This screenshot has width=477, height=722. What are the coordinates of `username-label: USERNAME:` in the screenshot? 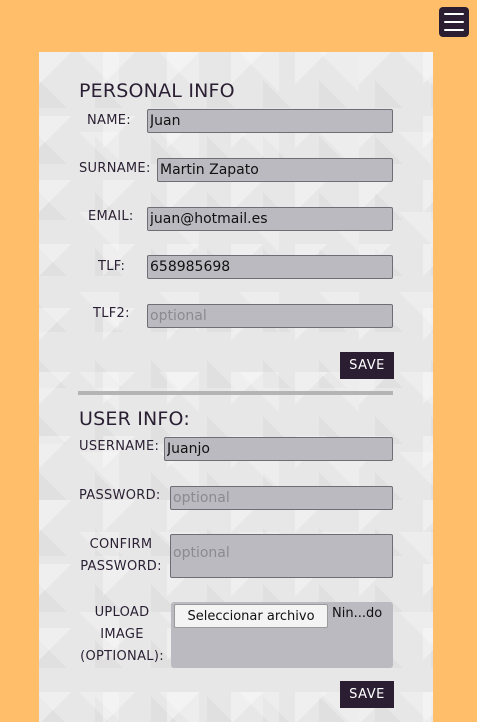 It's located at (119, 446).